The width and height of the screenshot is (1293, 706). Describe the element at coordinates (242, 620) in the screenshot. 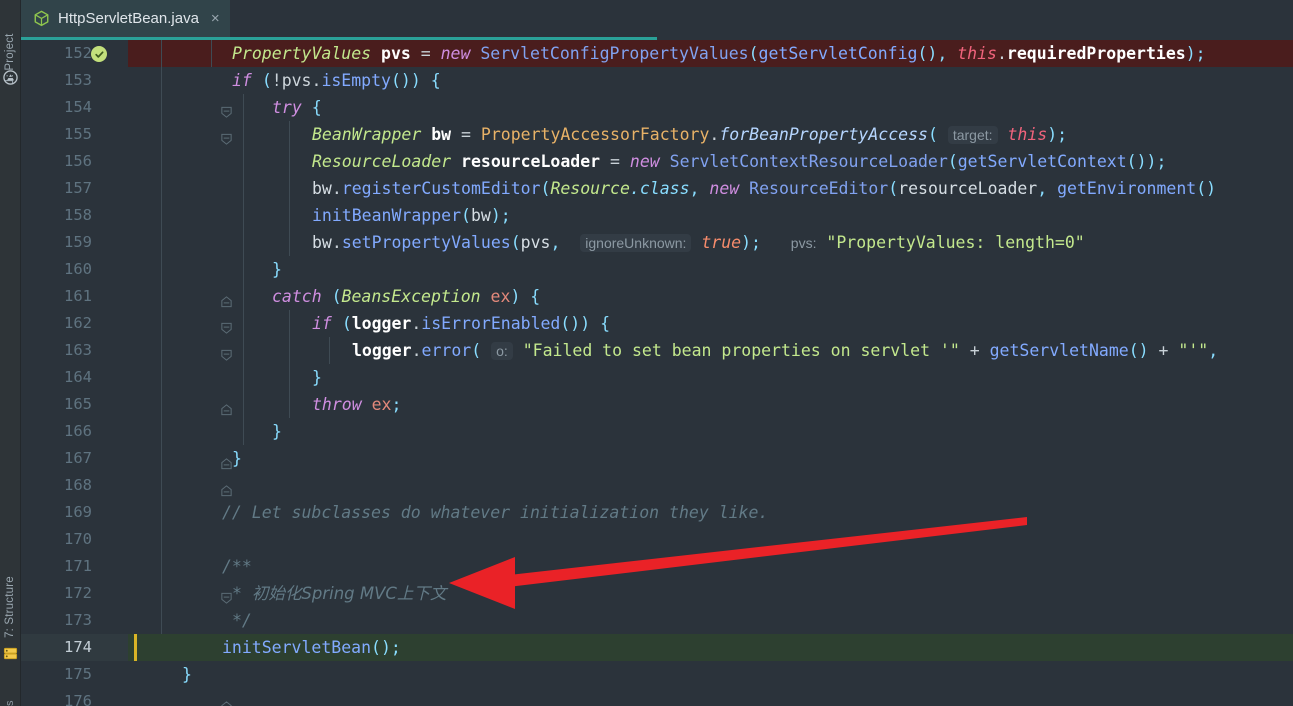

I see `code-text: */` at that location.